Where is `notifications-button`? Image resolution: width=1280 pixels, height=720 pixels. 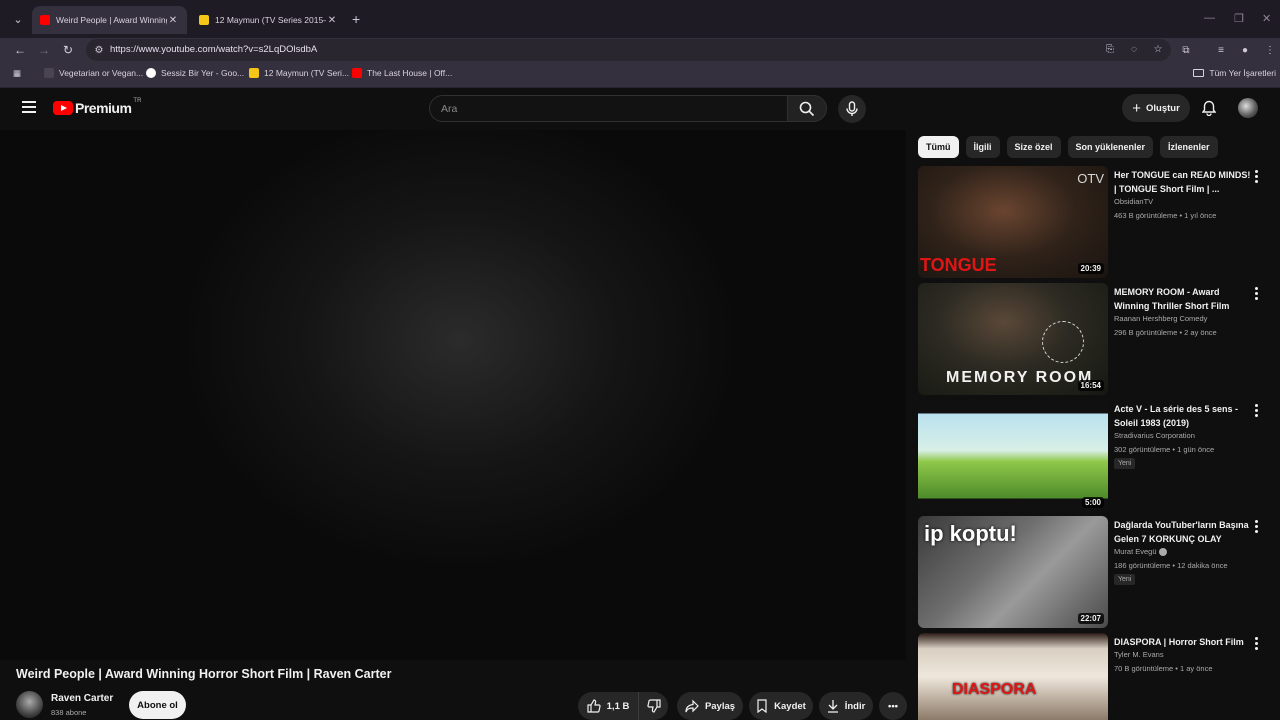 notifications-button is located at coordinates (1209, 108).